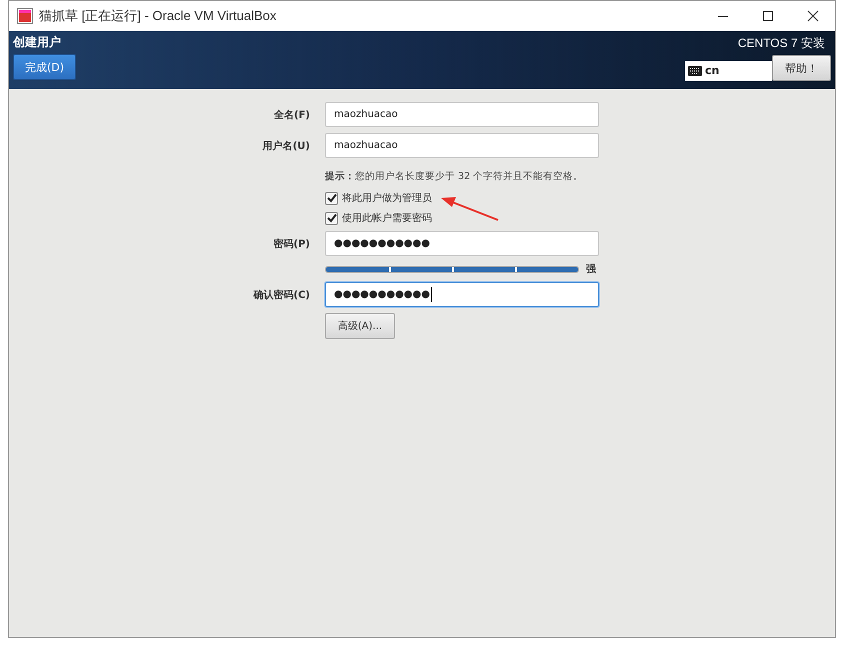 Image resolution: width=842 pixels, height=645 pixels. I want to click on checkbox: 将此用户做为管理员, so click(462, 198).